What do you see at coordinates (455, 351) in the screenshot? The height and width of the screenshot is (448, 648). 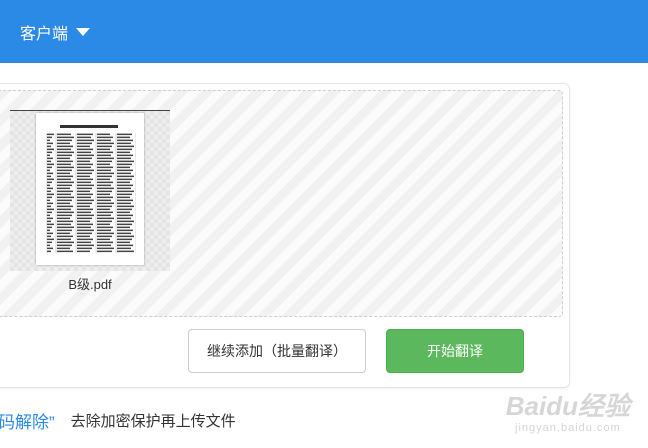 I see `start-translate-button: 开始翻译` at bounding box center [455, 351].